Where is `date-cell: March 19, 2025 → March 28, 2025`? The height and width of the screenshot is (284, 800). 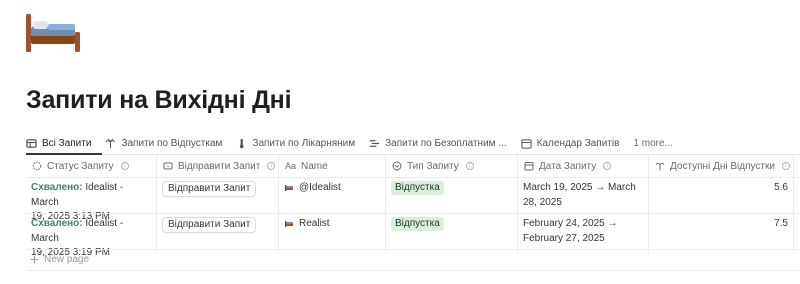 date-cell: March 19, 2025 → March 28, 2025 is located at coordinates (584, 195).